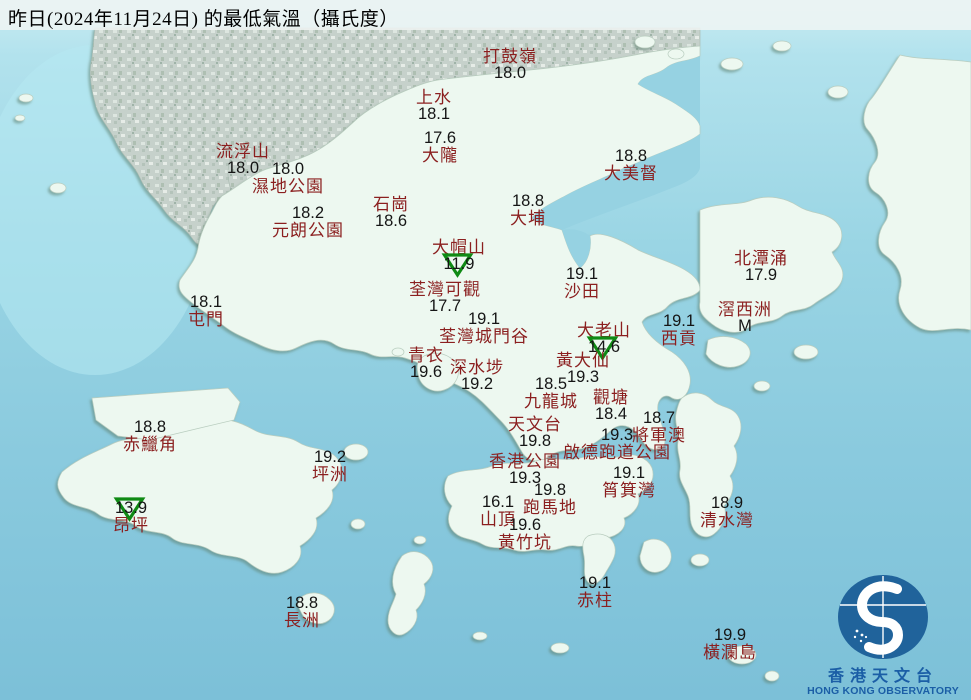  I want to click on station-temperature: M, so click(745, 326).